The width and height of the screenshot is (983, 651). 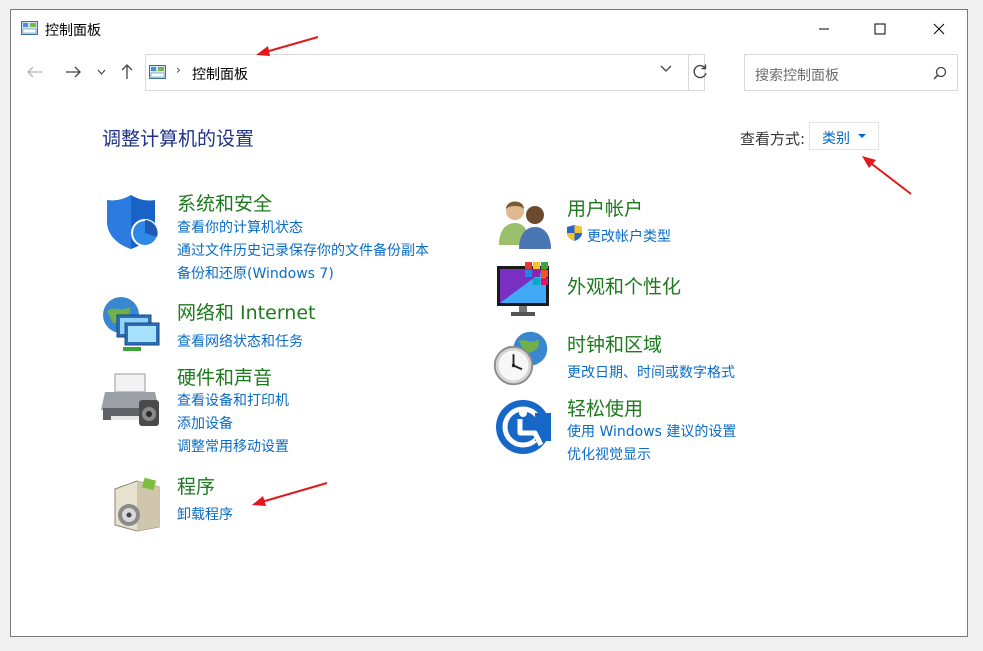 I want to click on up-button, so click(x=127, y=72).